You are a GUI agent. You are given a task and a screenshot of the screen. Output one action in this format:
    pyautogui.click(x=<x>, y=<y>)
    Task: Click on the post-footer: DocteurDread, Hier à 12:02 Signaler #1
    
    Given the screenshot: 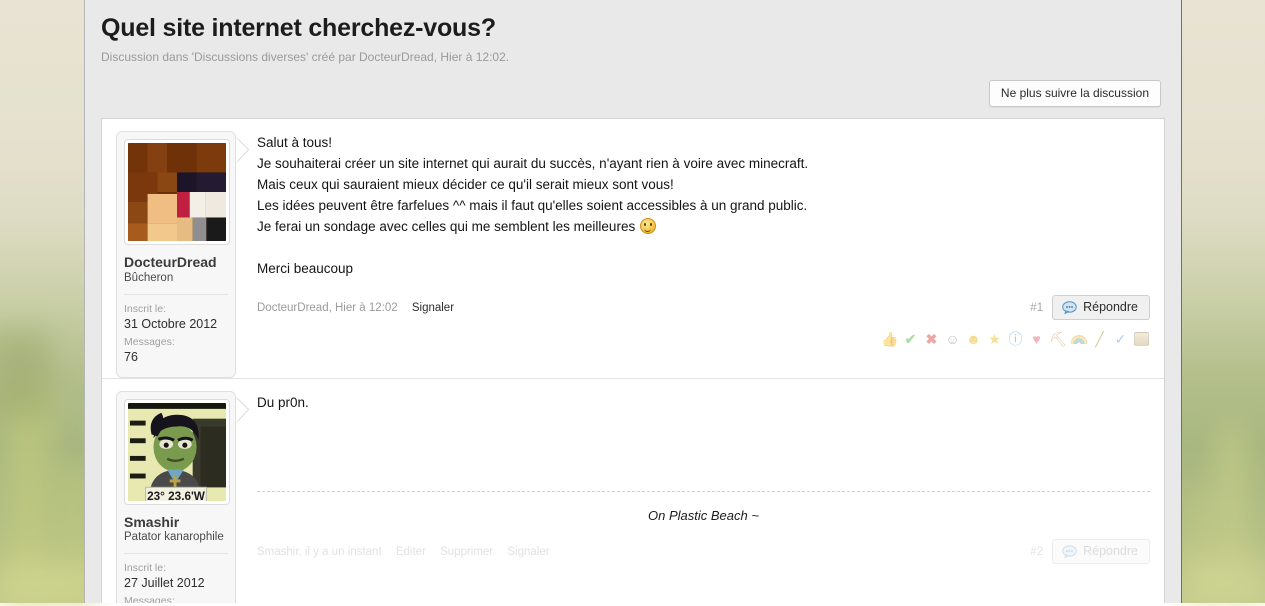 What is the action you would take?
    pyautogui.click(x=703, y=308)
    